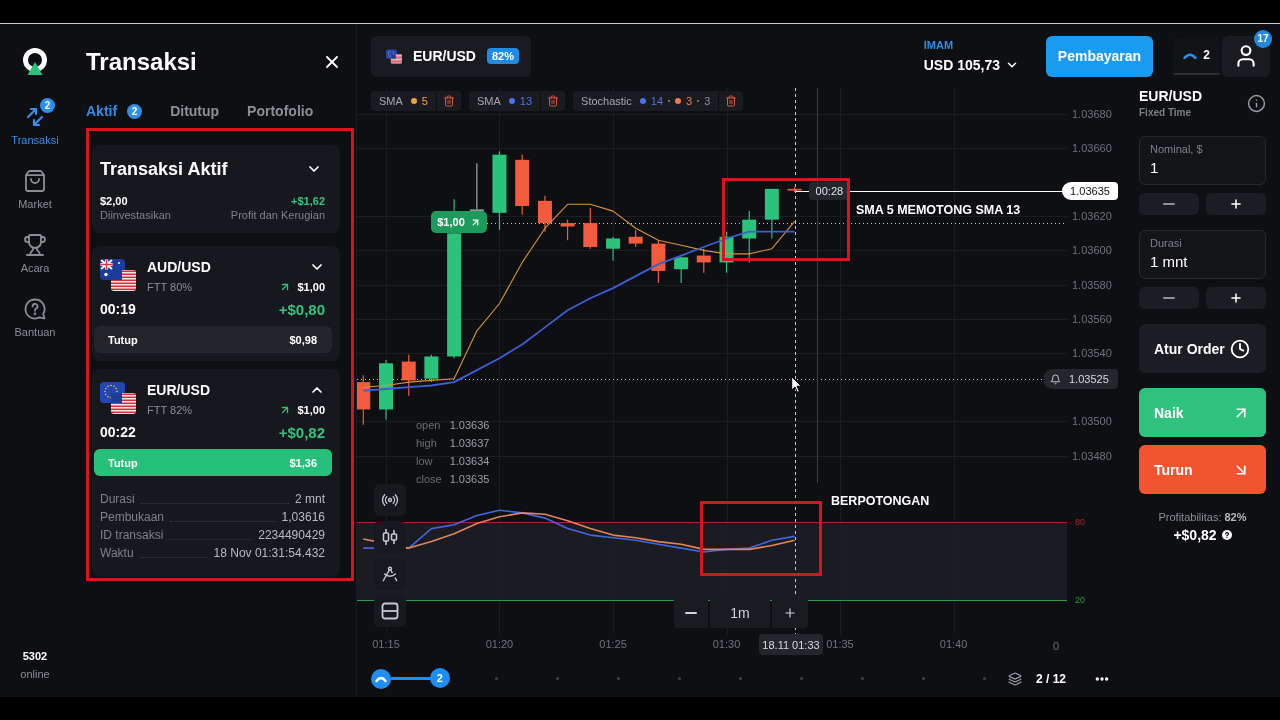  Describe the element at coordinates (1092, 318) in the screenshot. I see `price-axis-label: 1.03560` at that location.